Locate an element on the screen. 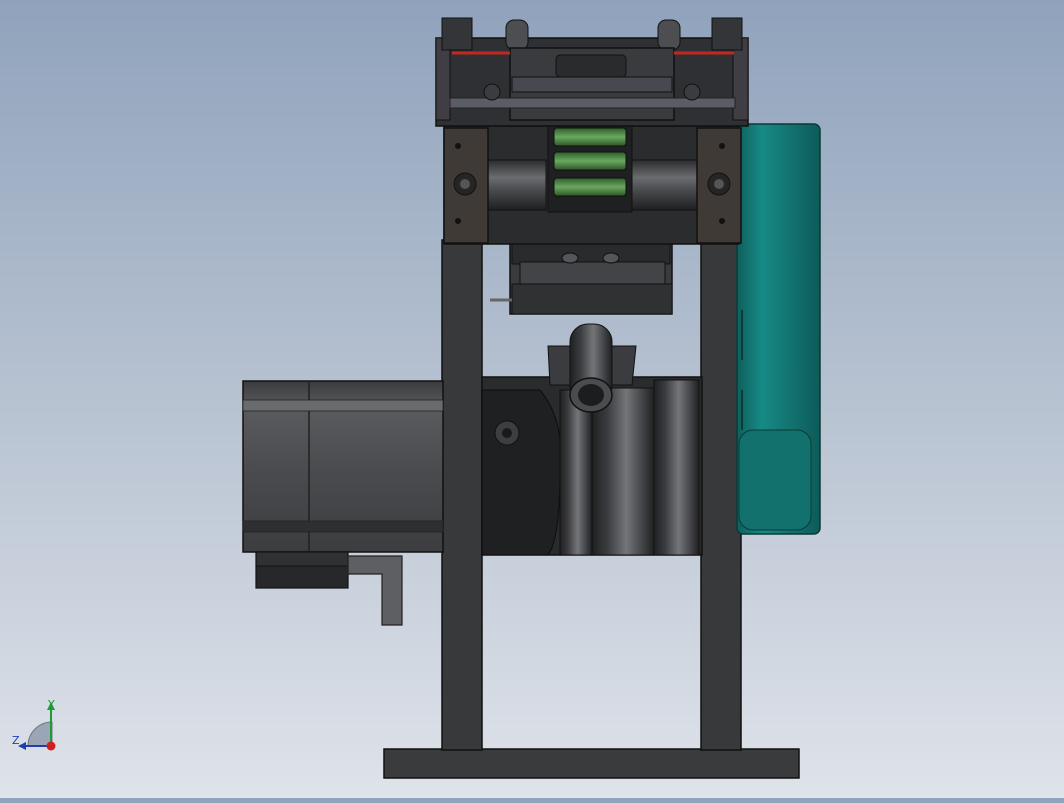  top-assembly is located at coordinates (592, 72).